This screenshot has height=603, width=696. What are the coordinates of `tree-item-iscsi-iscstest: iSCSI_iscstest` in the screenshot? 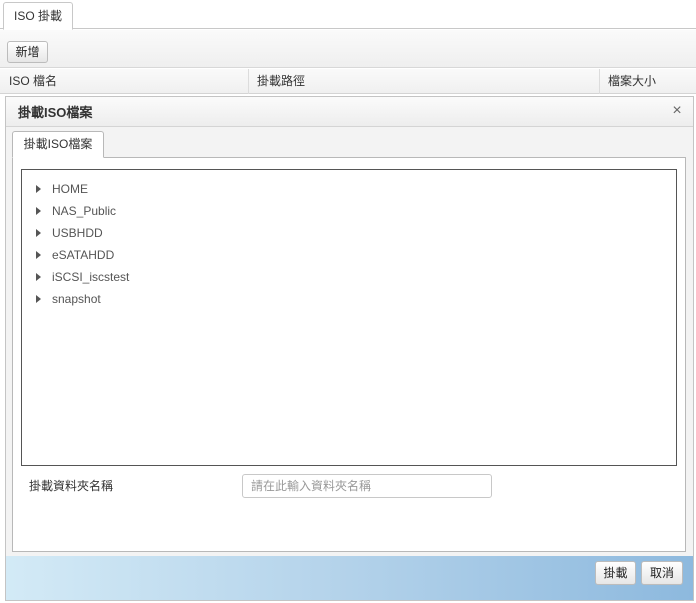 It's located at (122, 277).